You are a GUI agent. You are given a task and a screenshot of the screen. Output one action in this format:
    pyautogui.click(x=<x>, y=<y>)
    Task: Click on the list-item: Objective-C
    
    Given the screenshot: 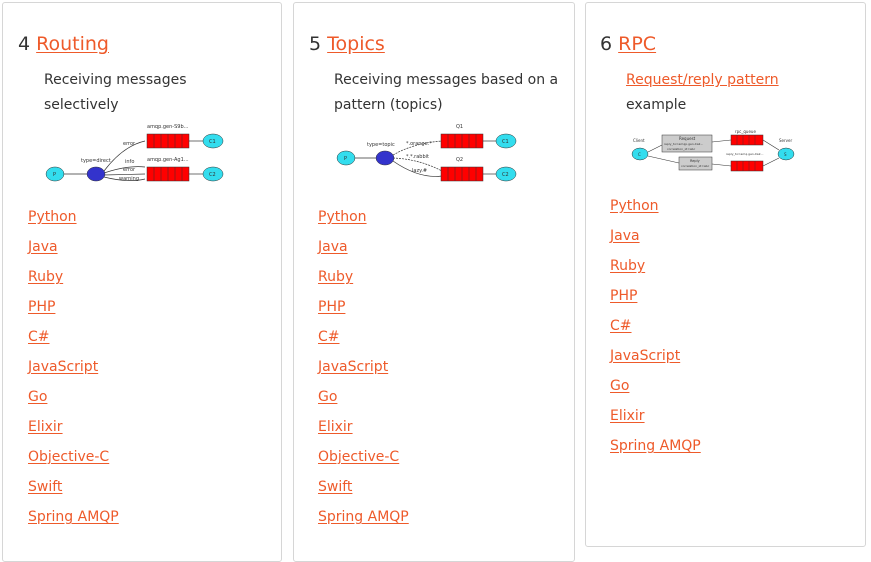 What is the action you would take?
    pyautogui.click(x=73, y=463)
    